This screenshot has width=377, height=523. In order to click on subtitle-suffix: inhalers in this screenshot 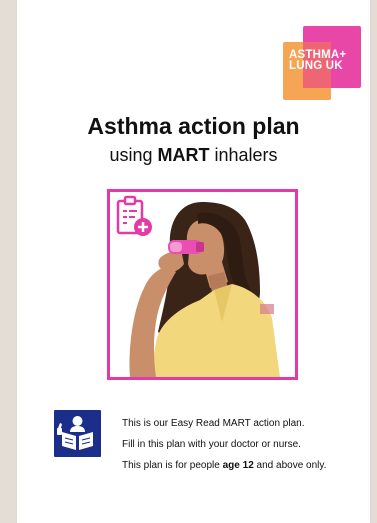, I will do `click(243, 155)`.